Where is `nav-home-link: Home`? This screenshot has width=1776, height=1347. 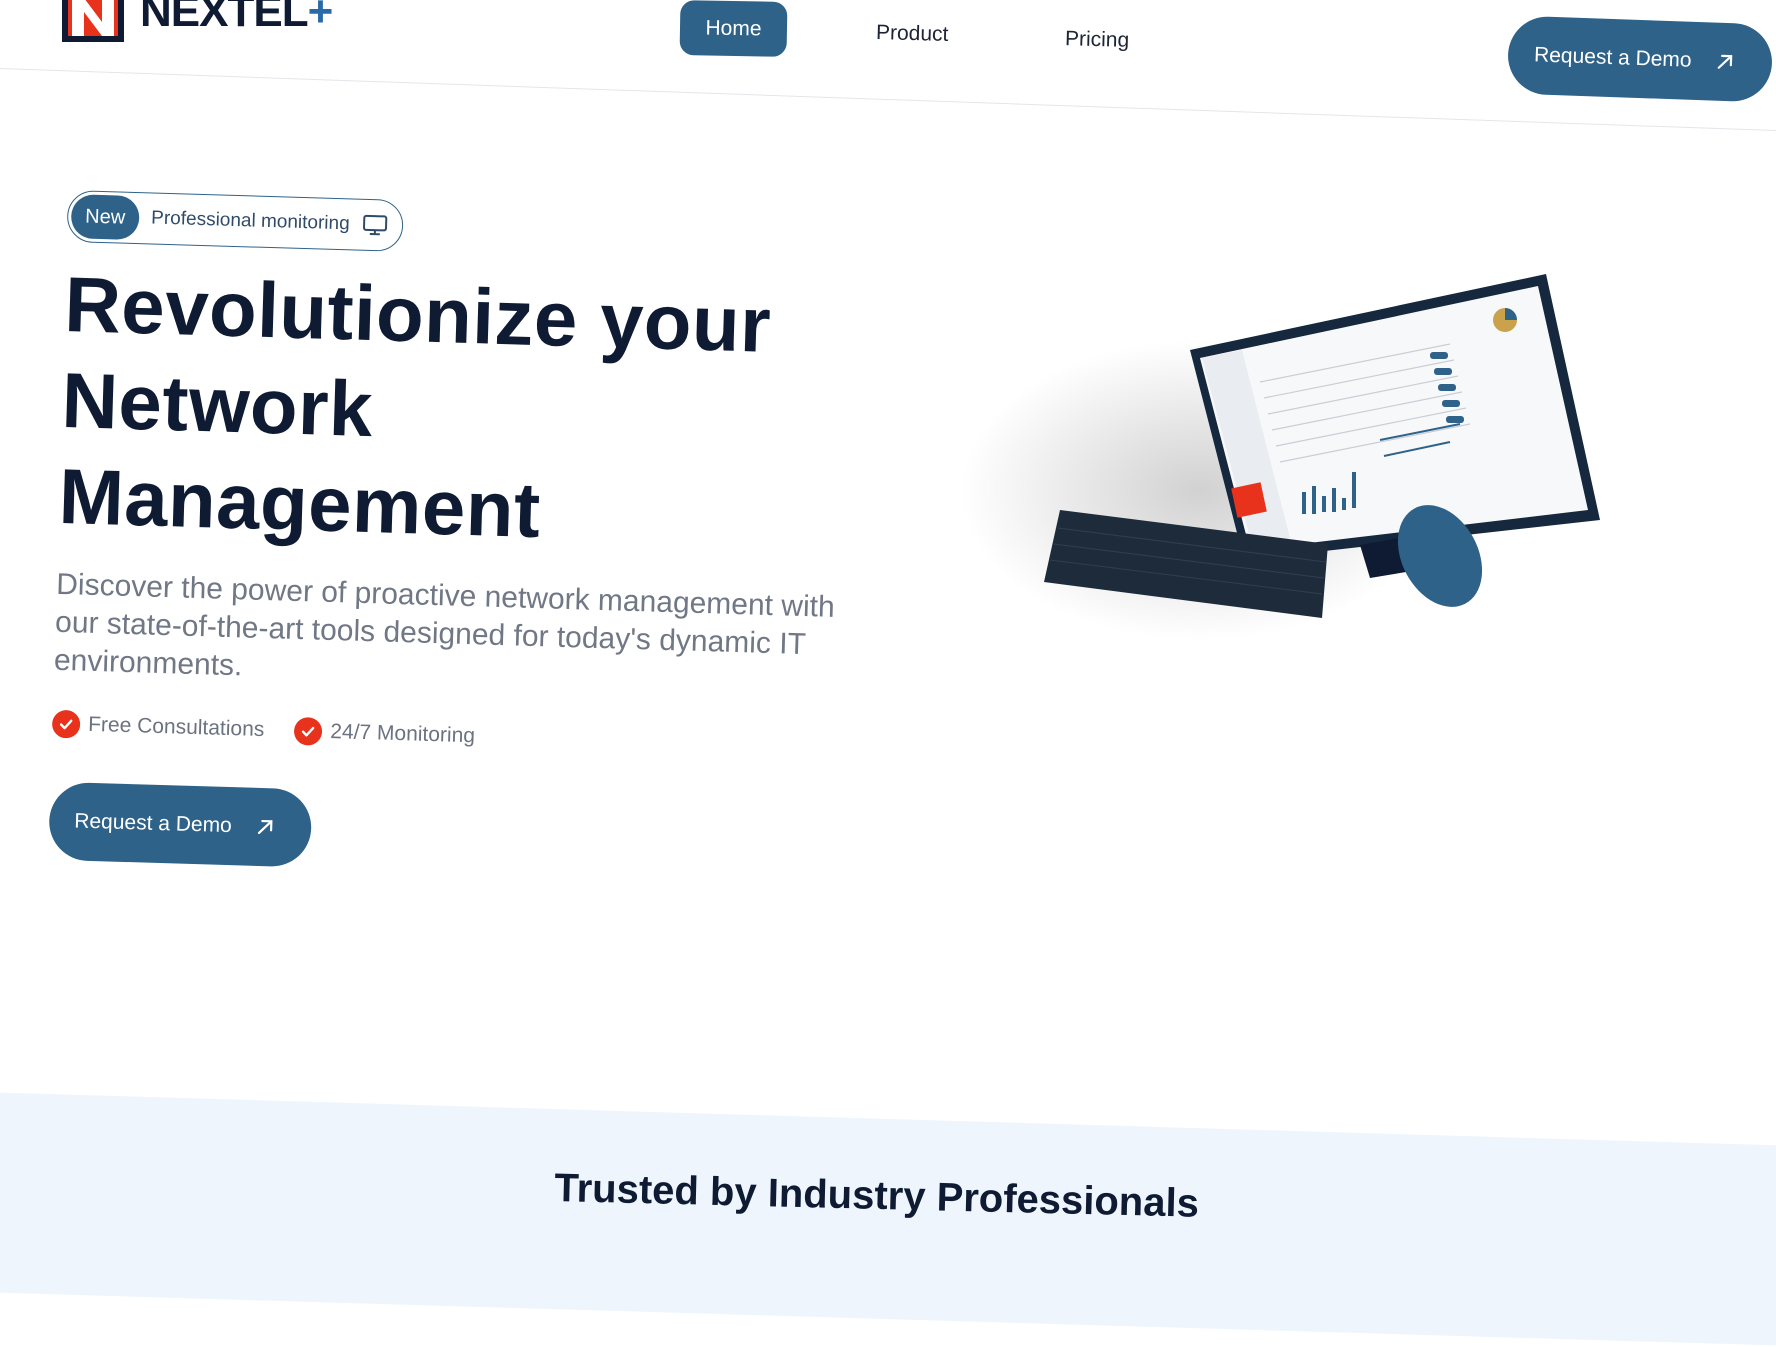
nav-home-link: Home is located at coordinates (733, 28).